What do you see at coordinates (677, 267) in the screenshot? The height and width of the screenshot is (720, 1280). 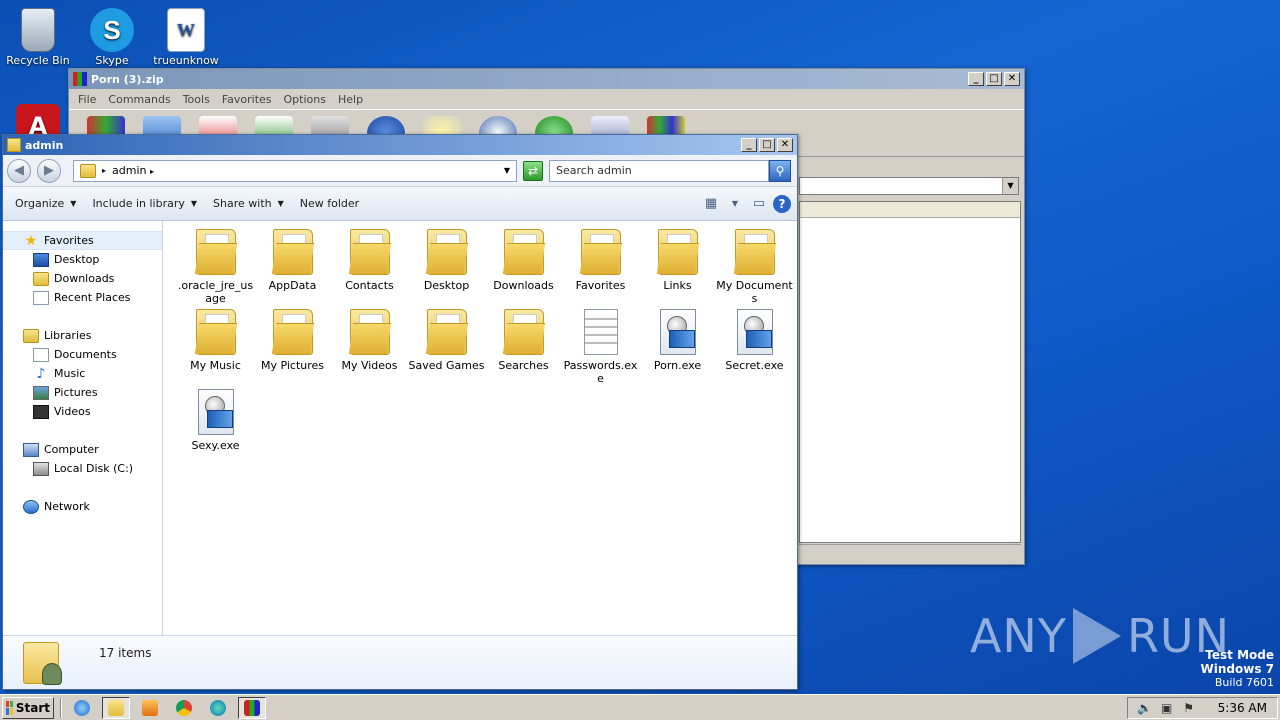 I see `file-item: Links` at bounding box center [677, 267].